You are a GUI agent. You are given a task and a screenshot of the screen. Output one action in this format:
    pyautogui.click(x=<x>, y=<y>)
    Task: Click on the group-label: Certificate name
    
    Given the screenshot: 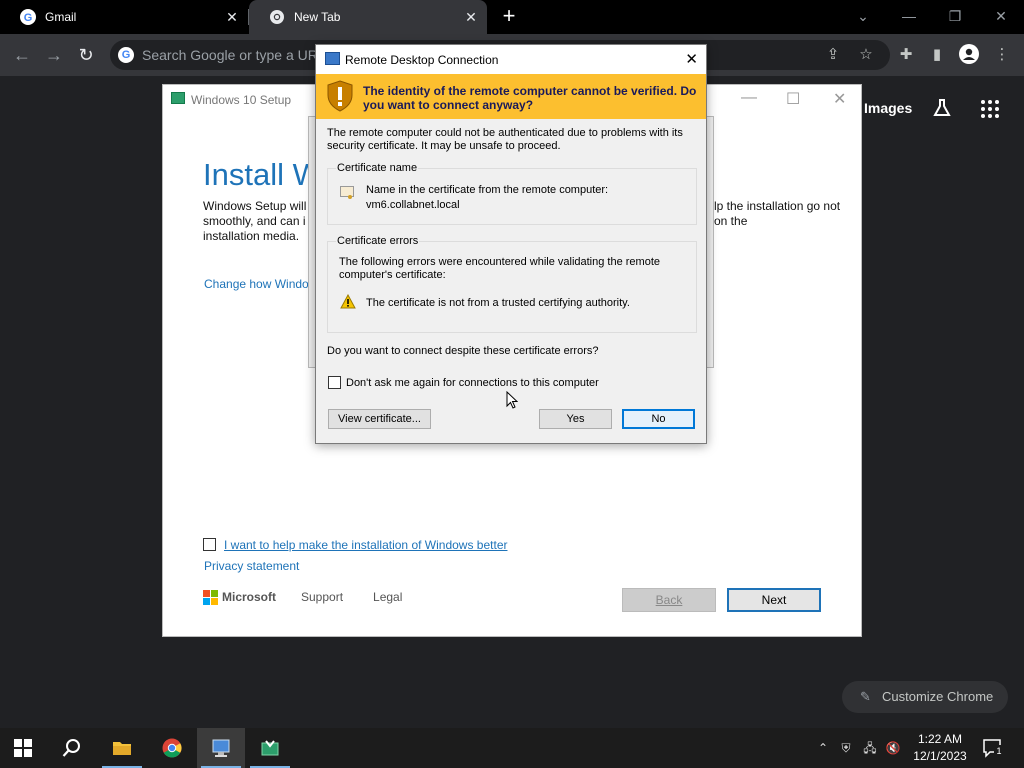 What is the action you would take?
    pyautogui.click(x=377, y=168)
    